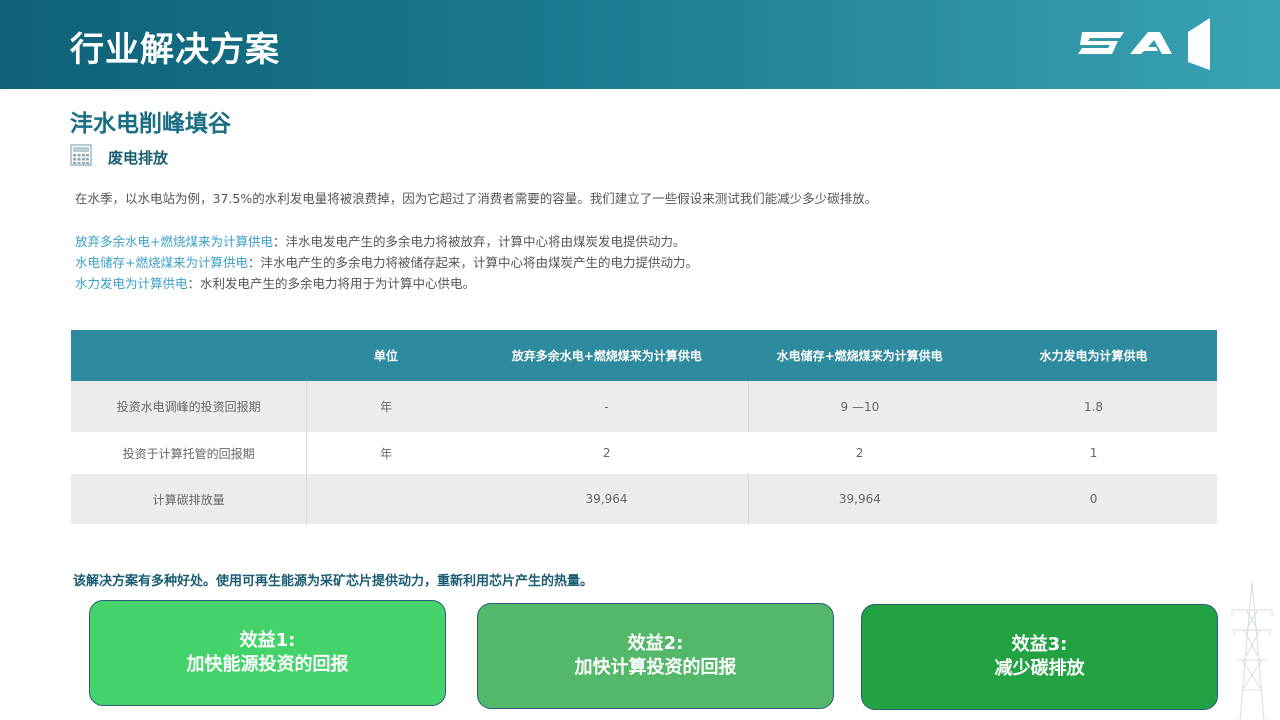 Image resolution: width=1280 pixels, height=720 pixels. Describe the element at coordinates (1093, 453) in the screenshot. I see `table-cell: 1` at that location.